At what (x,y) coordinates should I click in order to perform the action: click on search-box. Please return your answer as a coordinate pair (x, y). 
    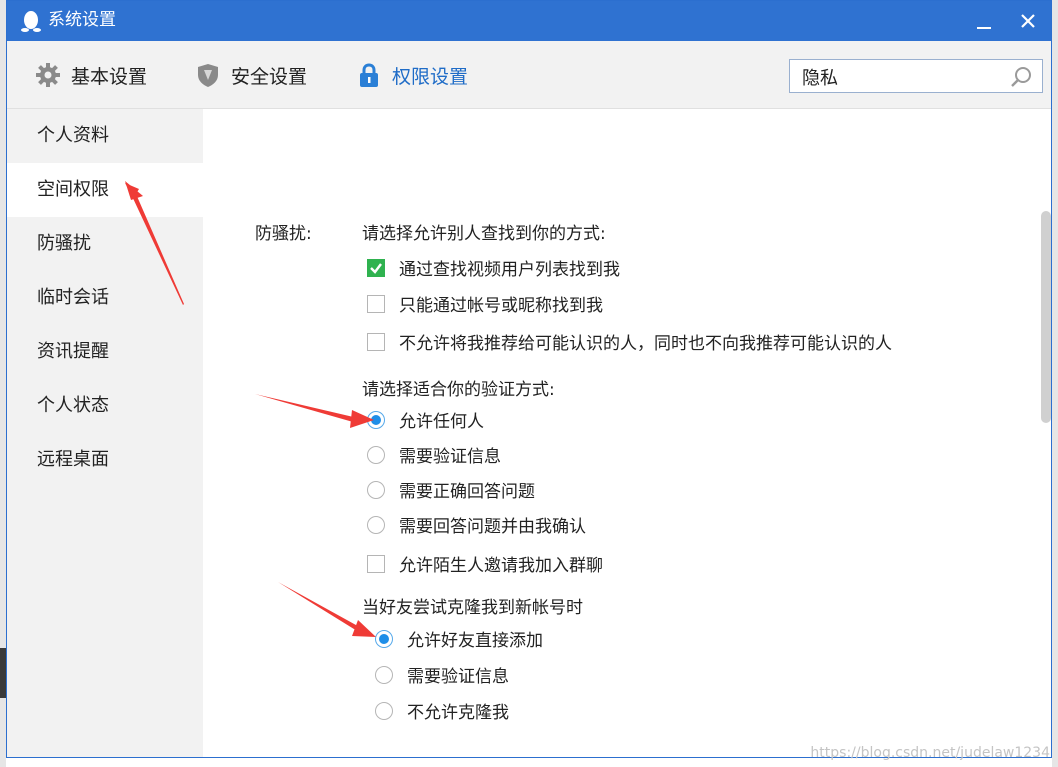
    Looking at the image, I should click on (916, 76).